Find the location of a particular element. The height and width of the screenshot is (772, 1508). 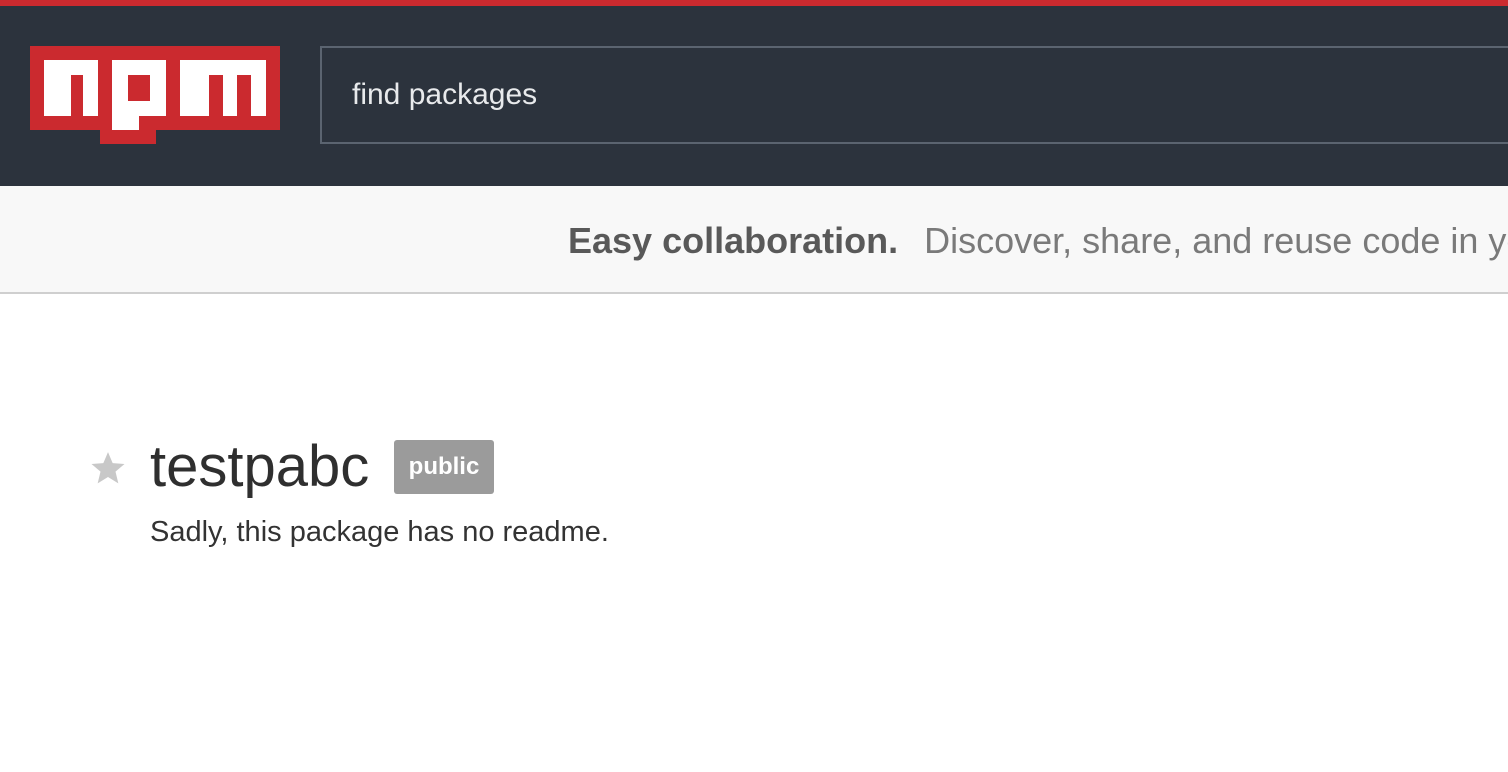

visibility-badge: public is located at coordinates (444, 467).